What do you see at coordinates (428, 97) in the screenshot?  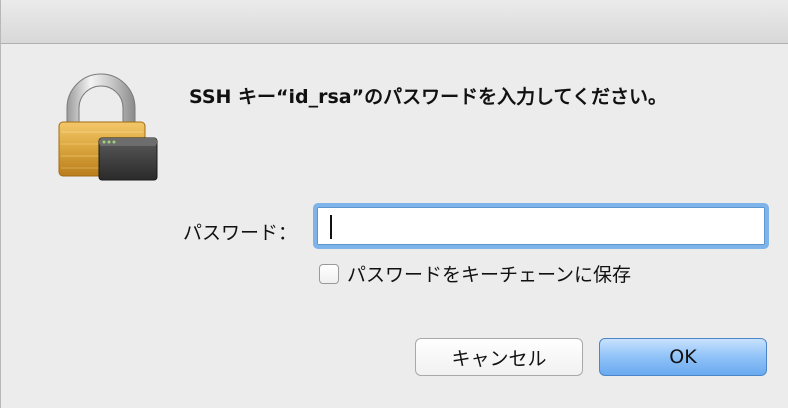 I see `dialog-message: SSH キー“id_rsa”のパスワードを入力してください。` at bounding box center [428, 97].